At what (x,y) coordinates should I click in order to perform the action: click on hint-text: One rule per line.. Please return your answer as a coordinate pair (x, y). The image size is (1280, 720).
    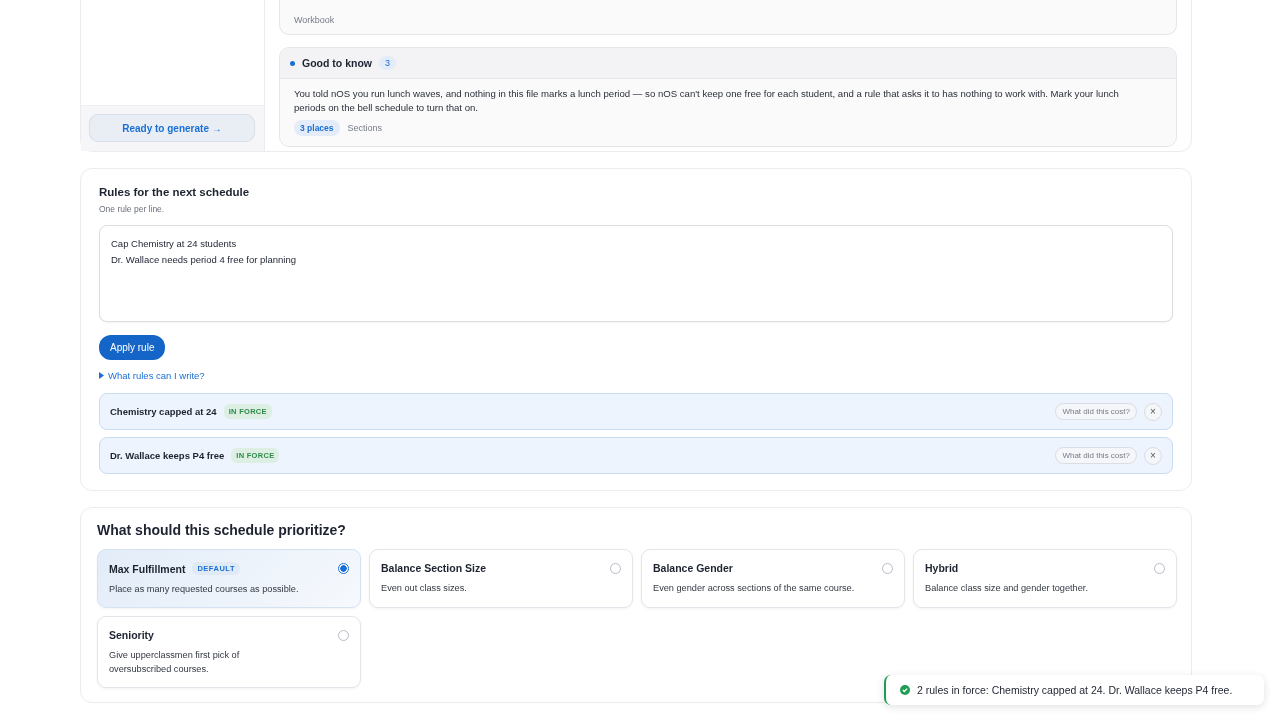
    Looking at the image, I should click on (132, 209).